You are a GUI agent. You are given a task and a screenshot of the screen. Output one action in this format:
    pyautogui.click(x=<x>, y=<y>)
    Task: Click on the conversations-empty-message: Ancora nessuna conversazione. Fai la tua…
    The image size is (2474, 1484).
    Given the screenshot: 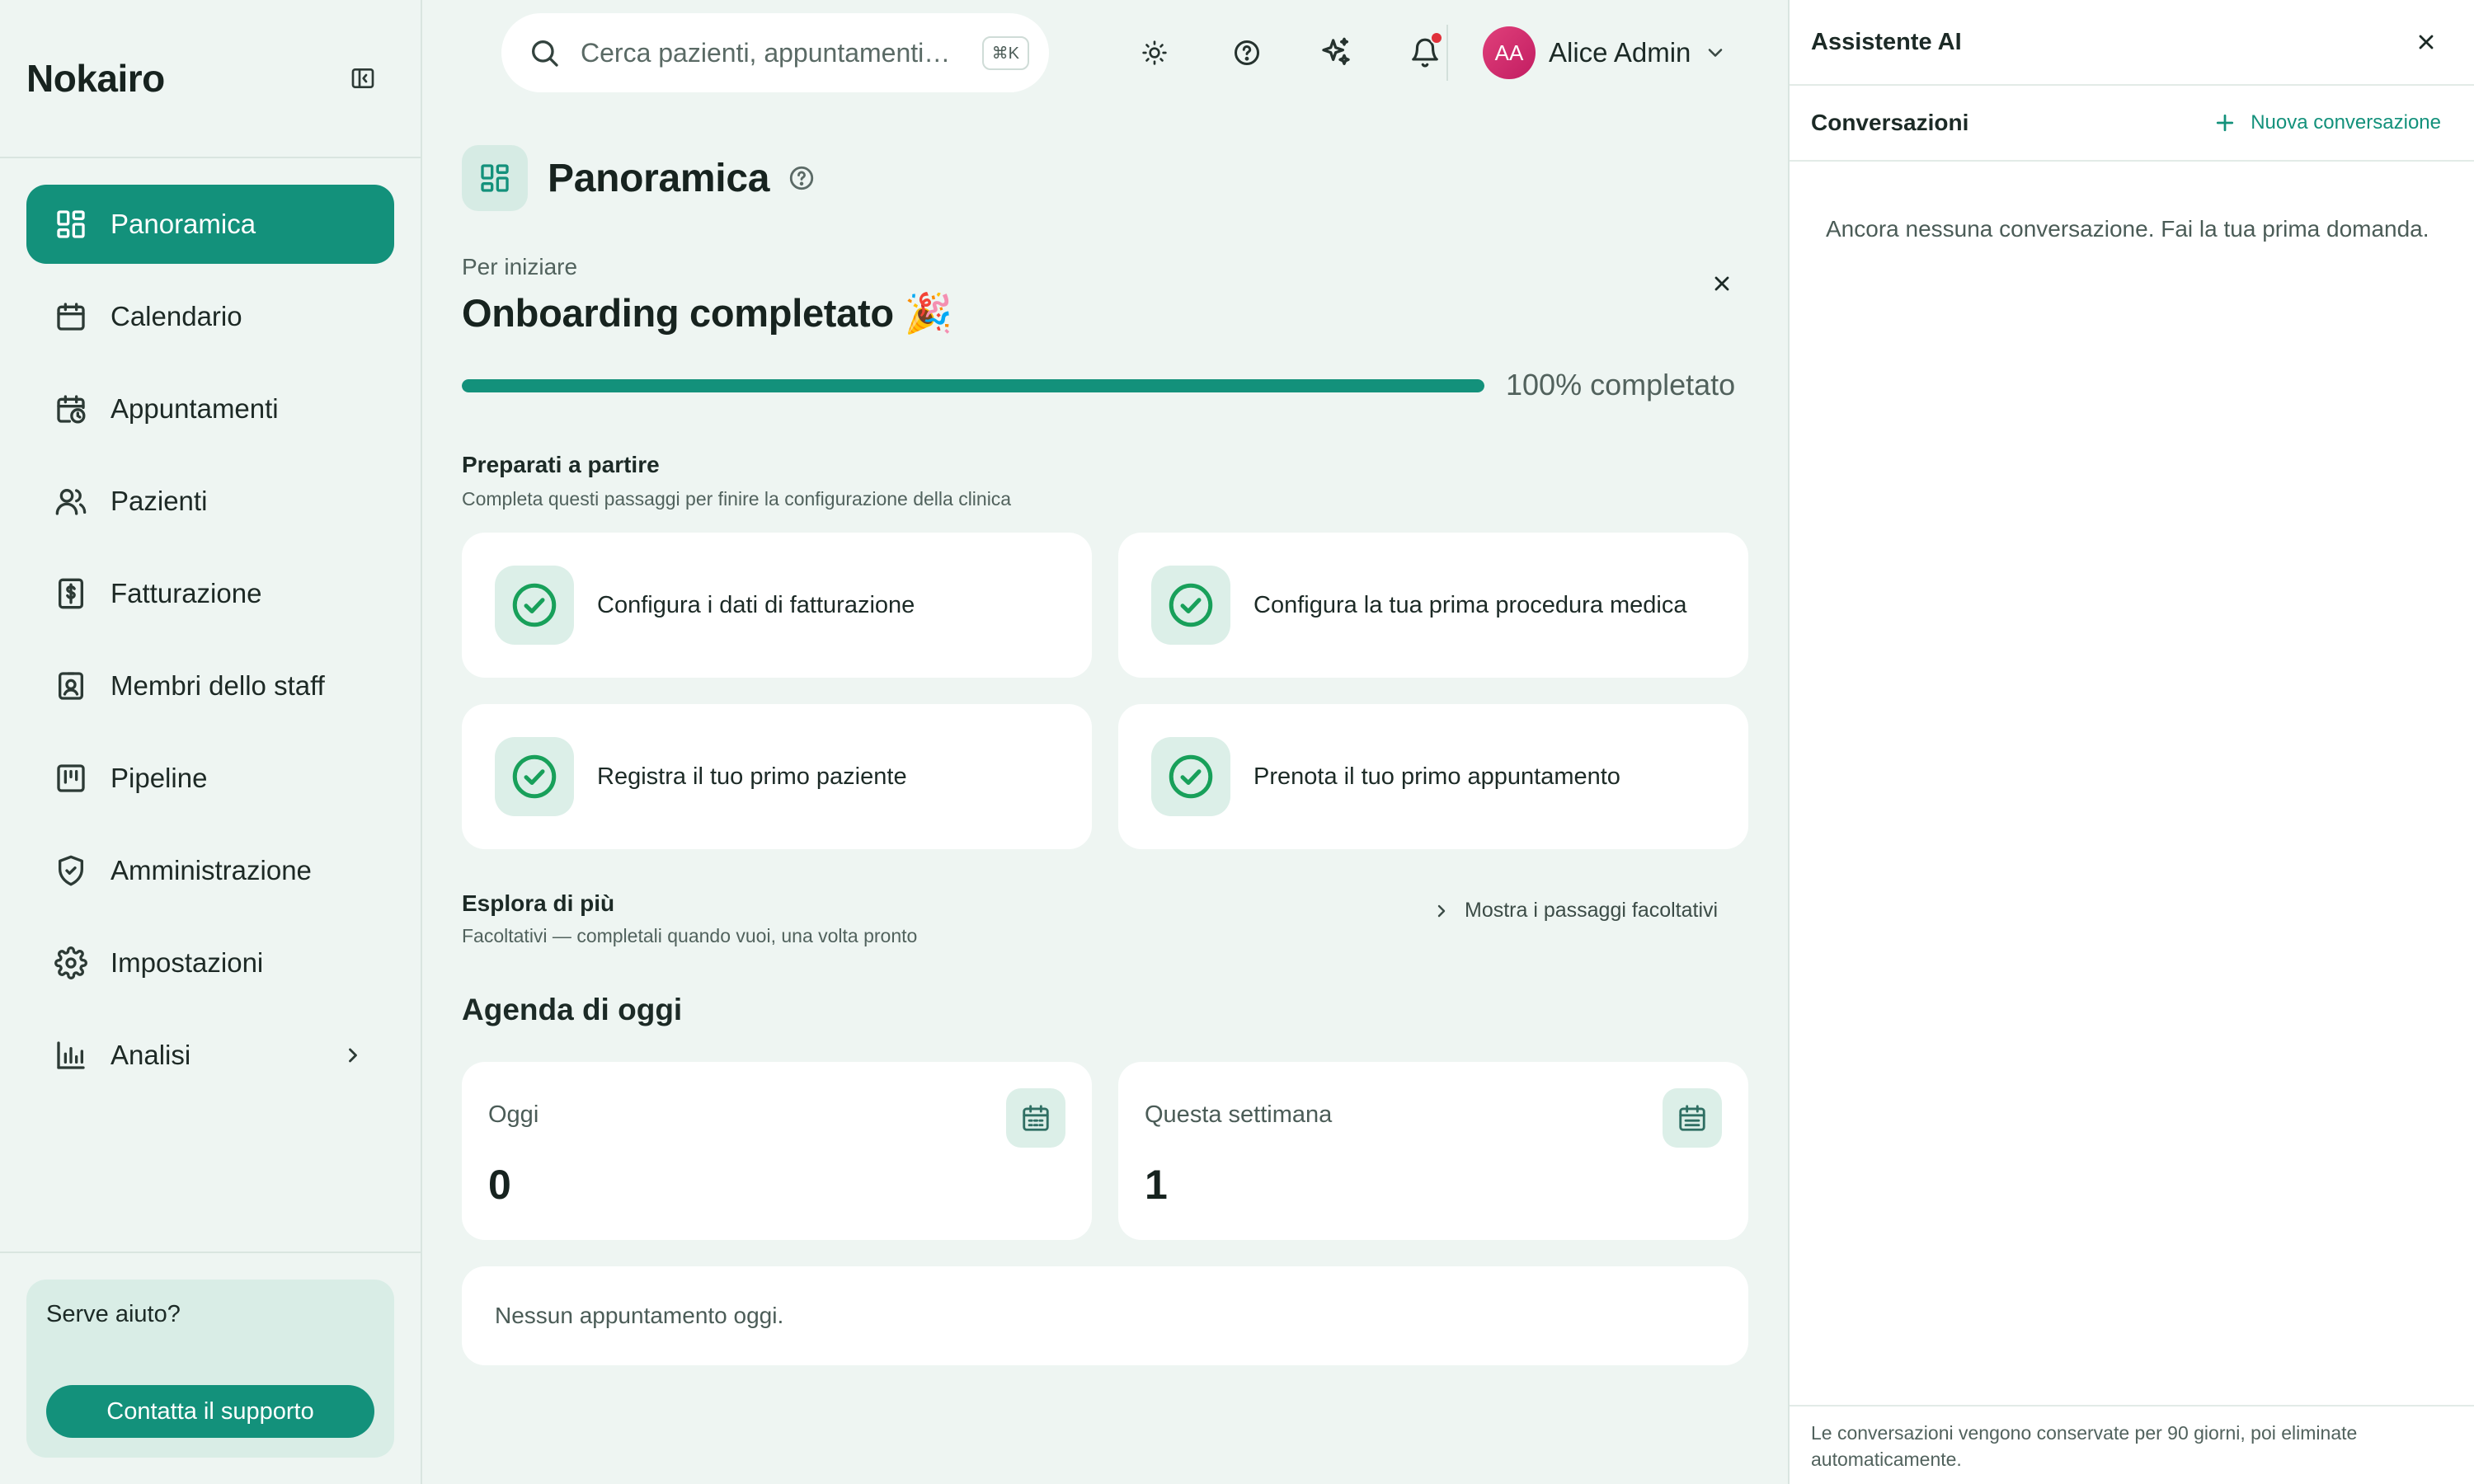 What is the action you would take?
    pyautogui.click(x=2127, y=229)
    